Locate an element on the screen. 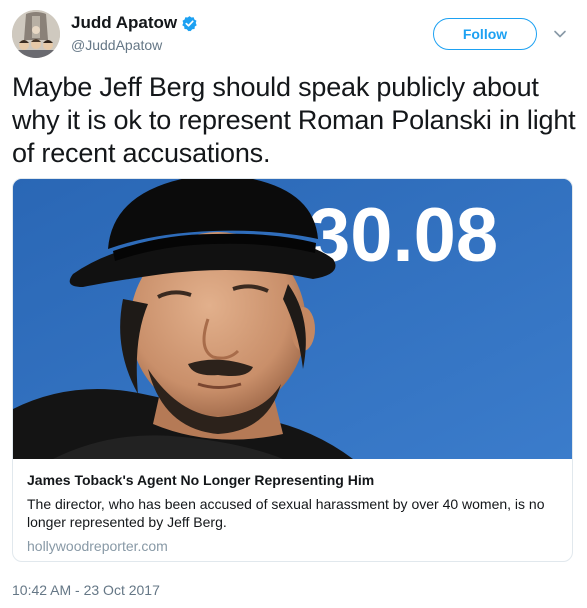 The image size is (587, 608). avatar is located at coordinates (36, 34).